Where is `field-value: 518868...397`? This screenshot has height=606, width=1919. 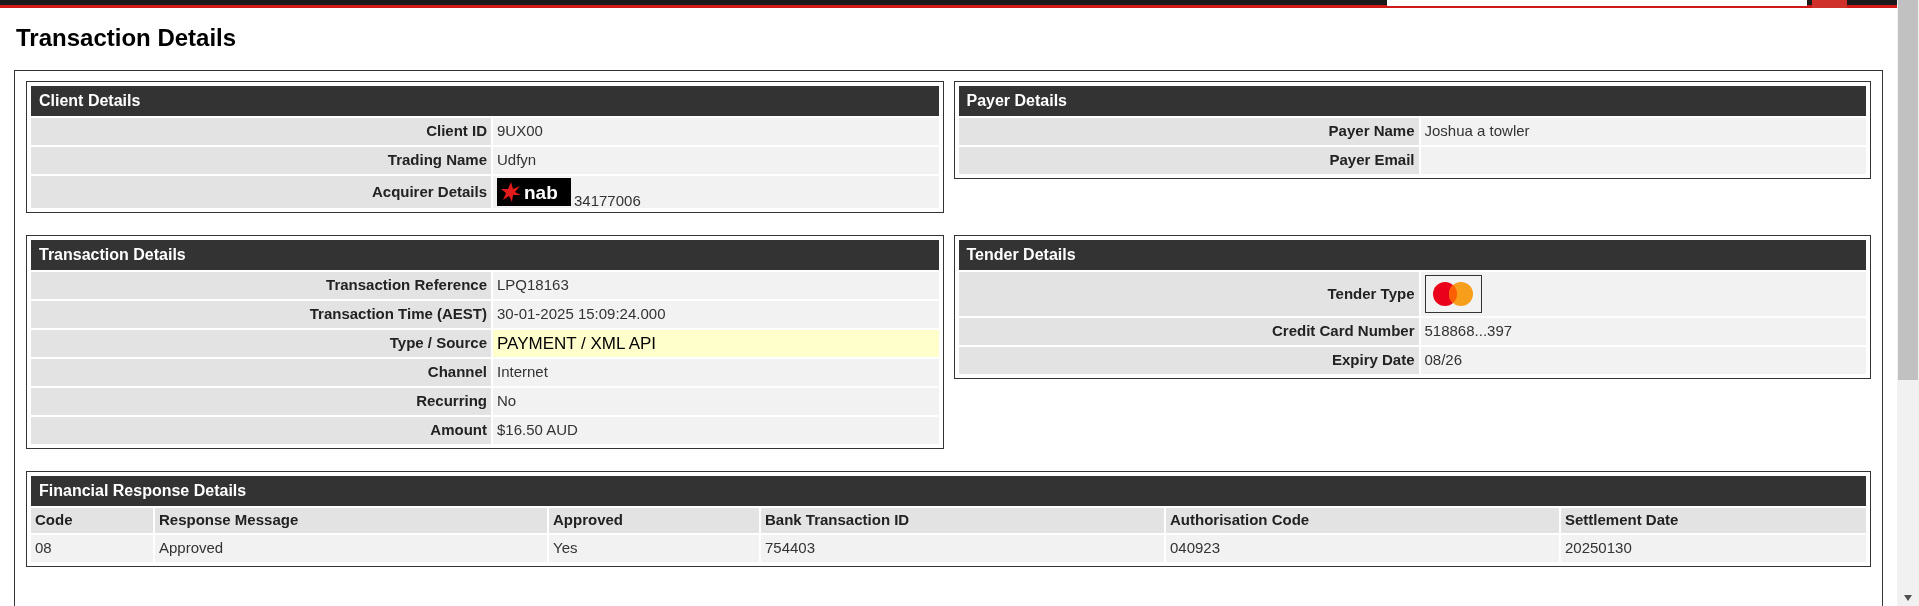
field-value: 518868...397 is located at coordinates (1643, 331).